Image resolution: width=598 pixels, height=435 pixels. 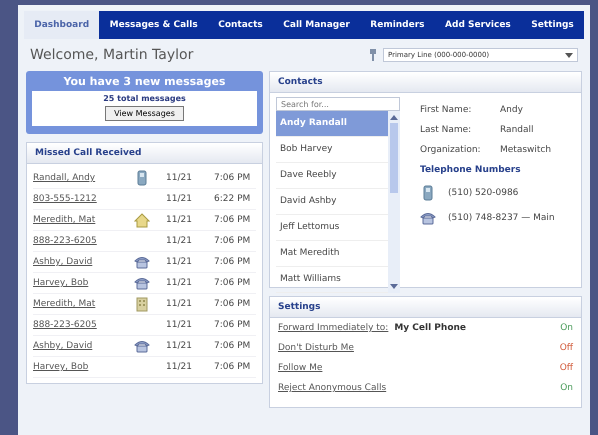 What do you see at coordinates (394, 202) in the screenshot?
I see `scrollbar` at bounding box center [394, 202].